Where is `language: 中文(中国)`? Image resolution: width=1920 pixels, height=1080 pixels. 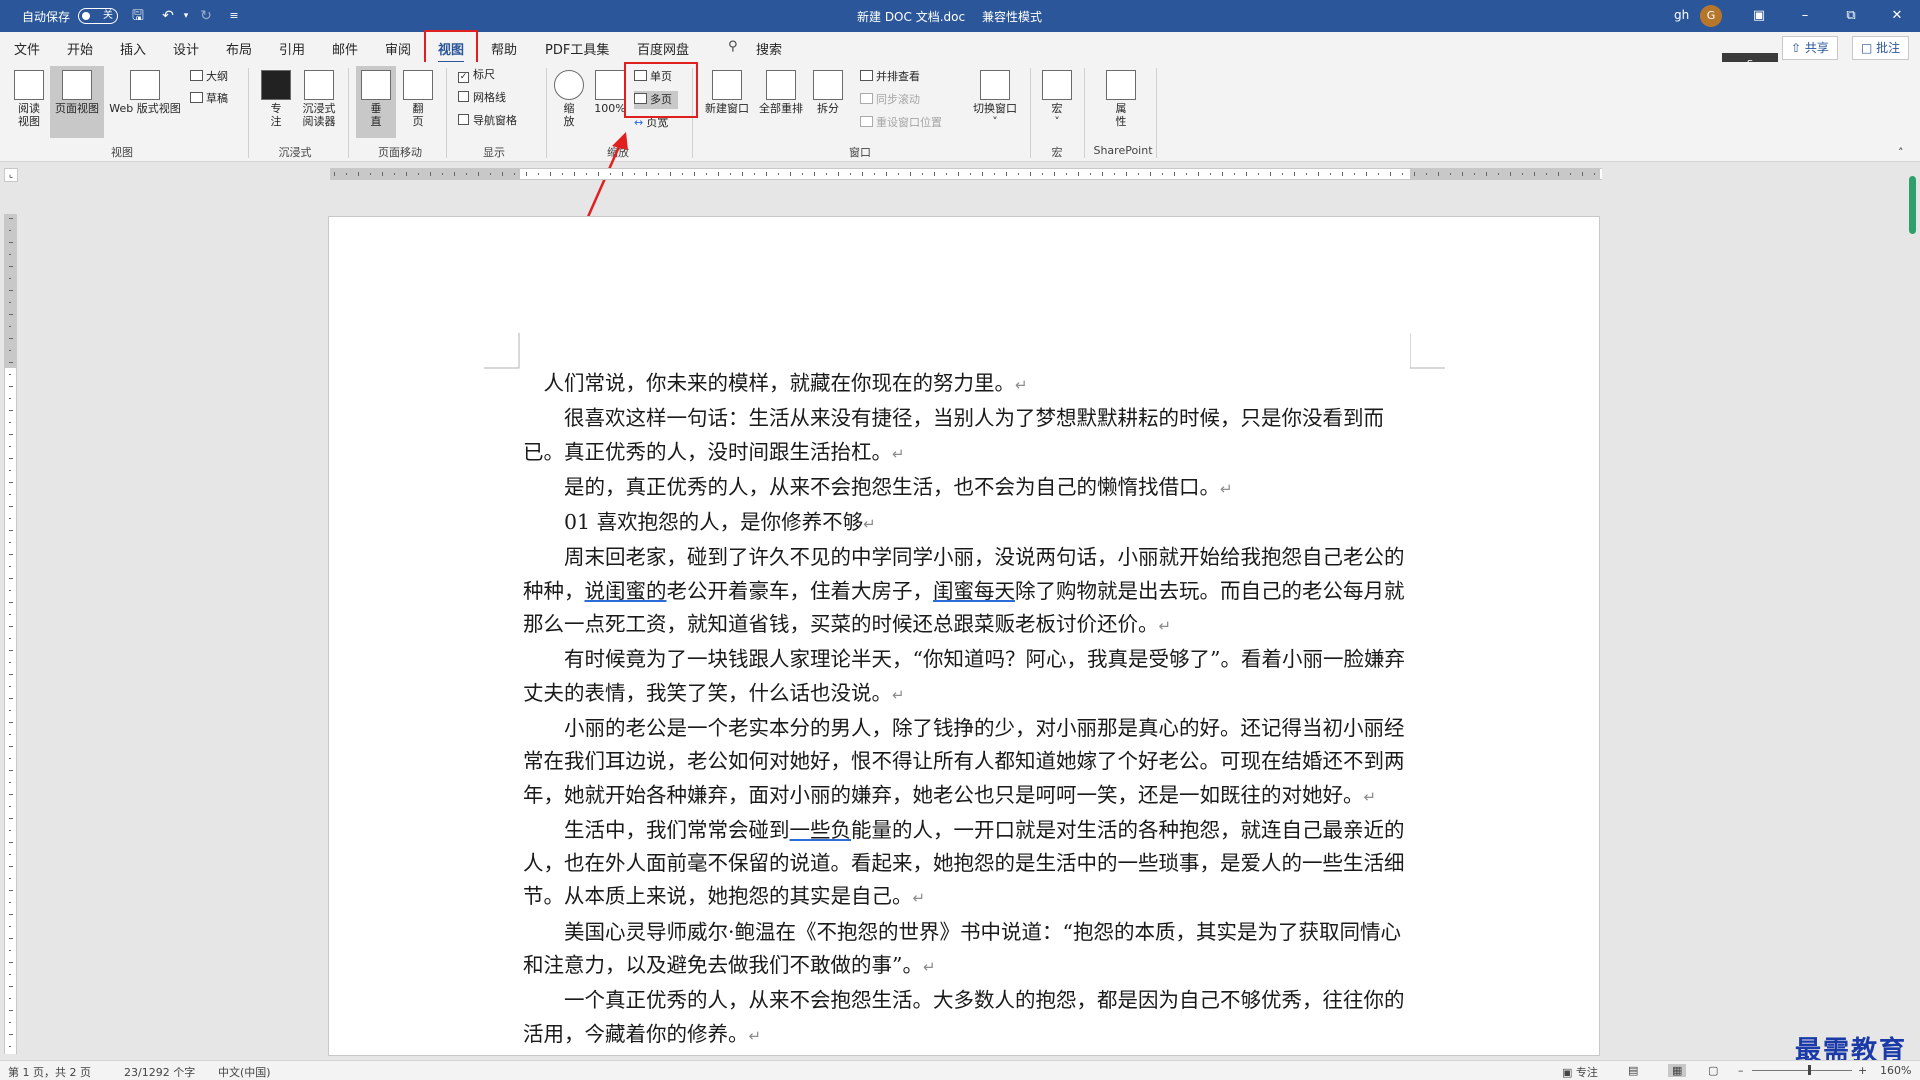 language: 中文(中国) is located at coordinates (244, 1072).